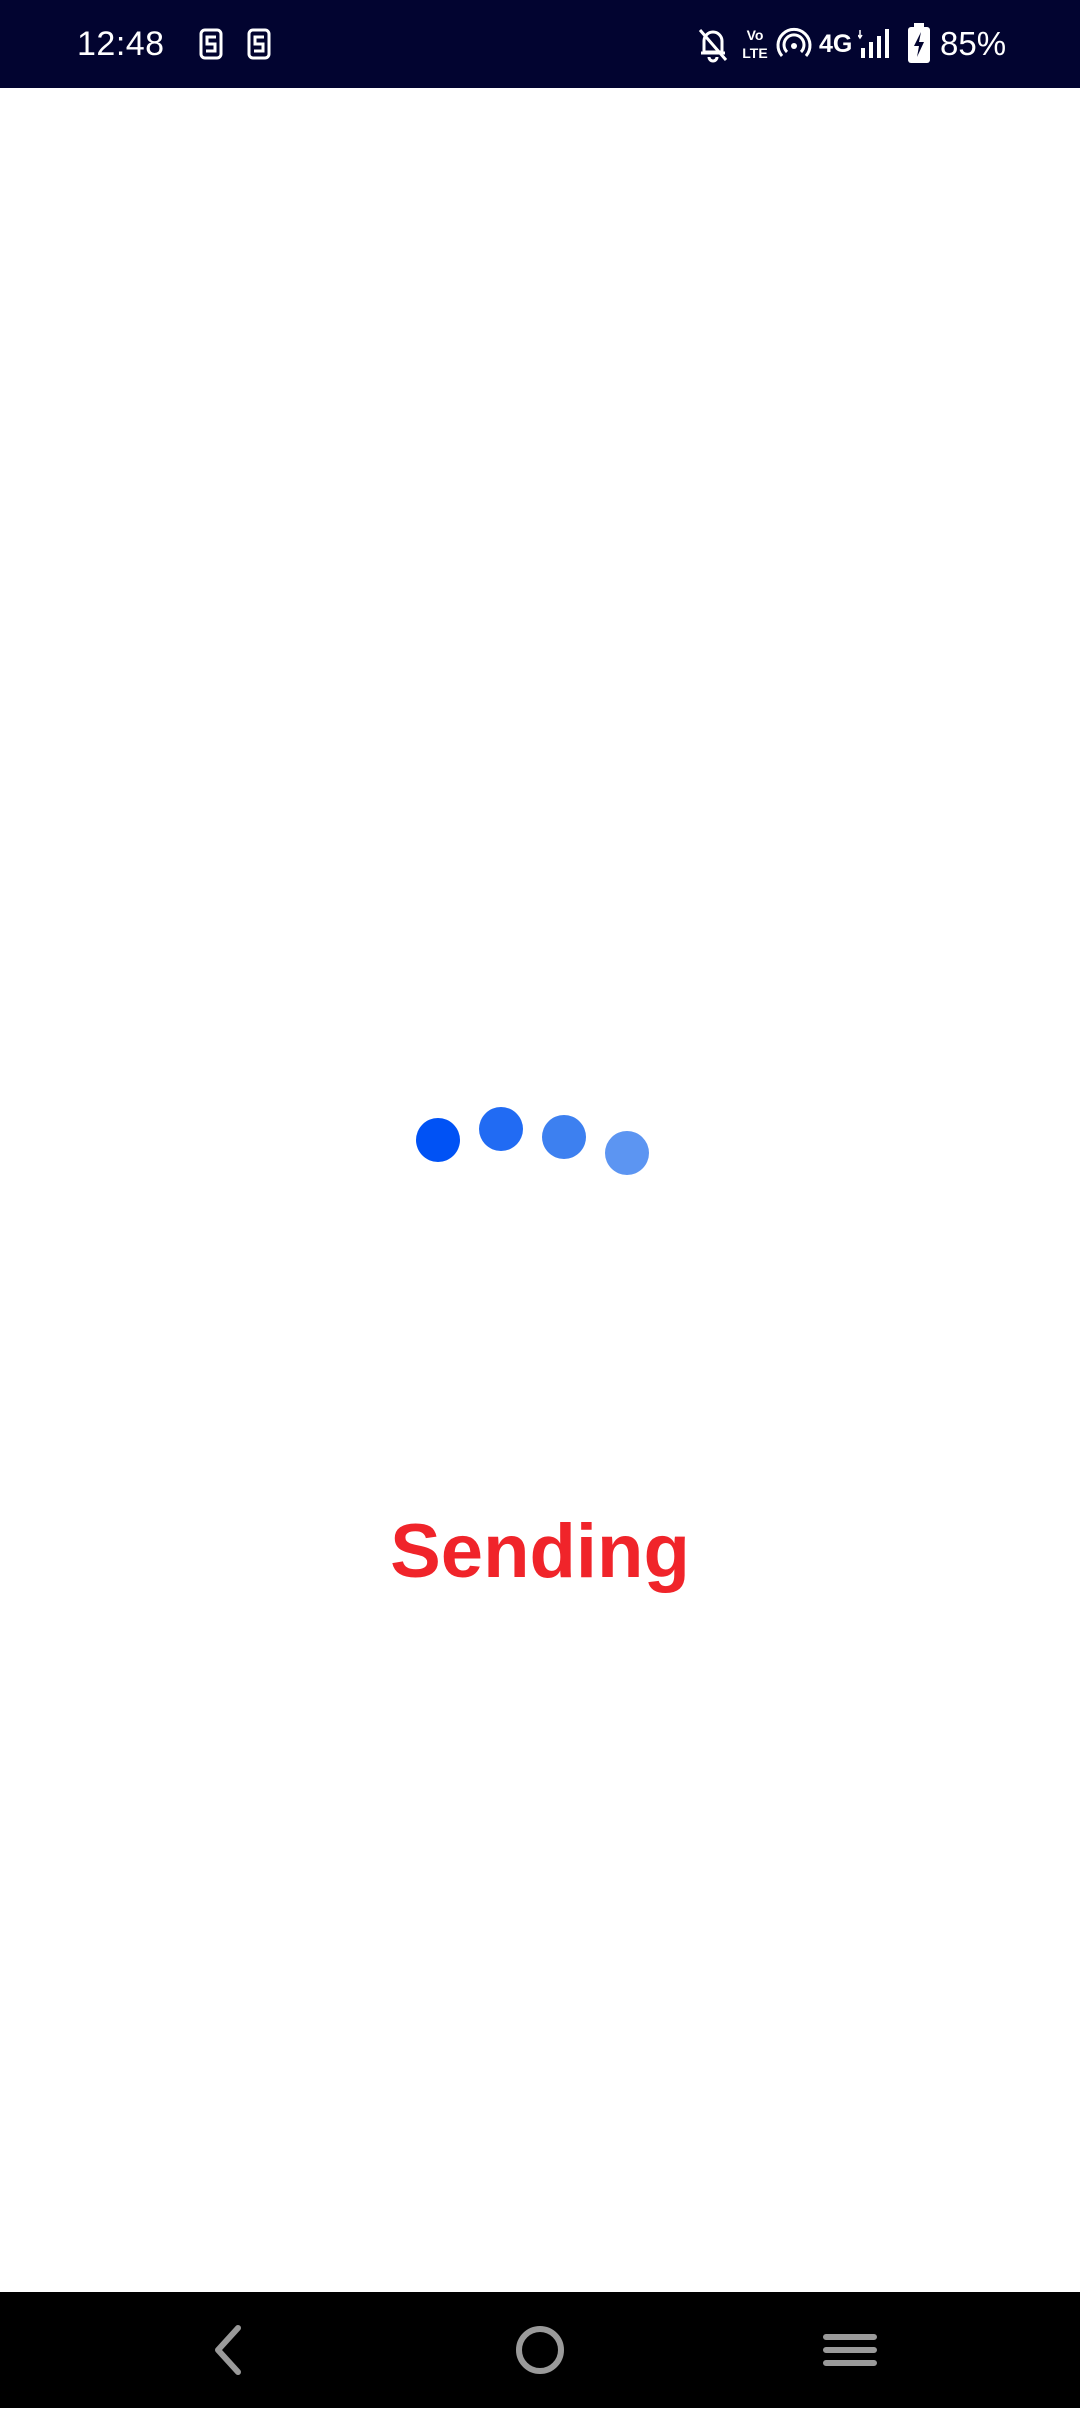  Describe the element at coordinates (873, 43) in the screenshot. I see `signal-icon` at that location.